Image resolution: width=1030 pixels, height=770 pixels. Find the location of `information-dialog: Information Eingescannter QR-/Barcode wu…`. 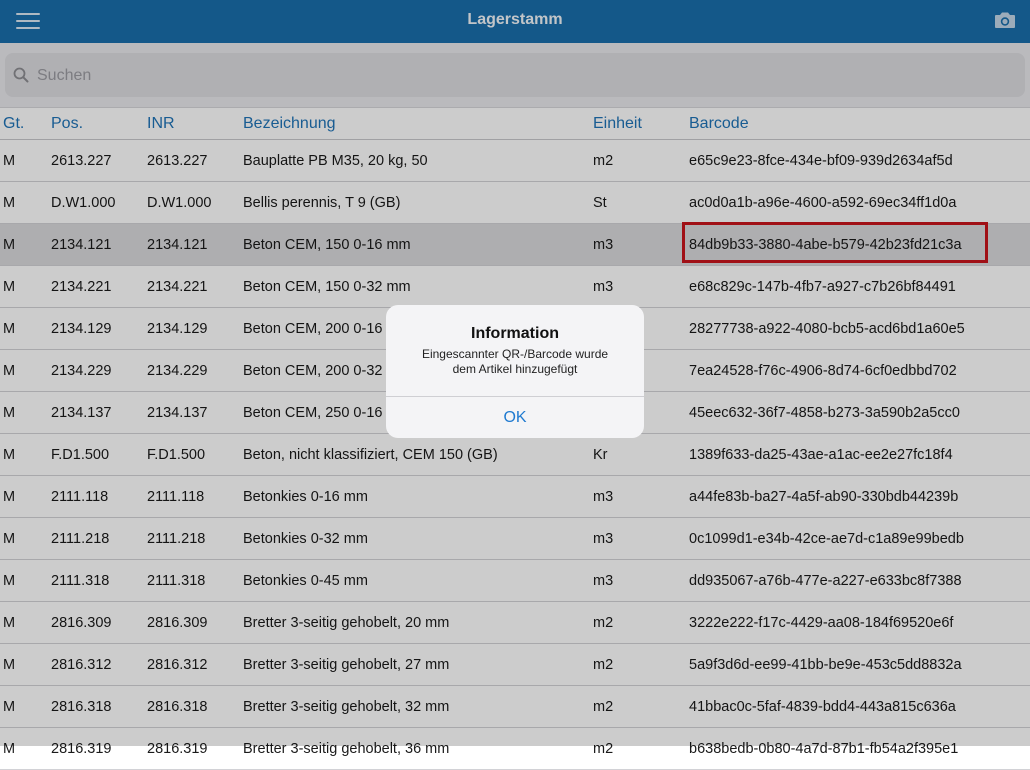

information-dialog: Information Eingescannter QR-/Barcode wu… is located at coordinates (515, 371).